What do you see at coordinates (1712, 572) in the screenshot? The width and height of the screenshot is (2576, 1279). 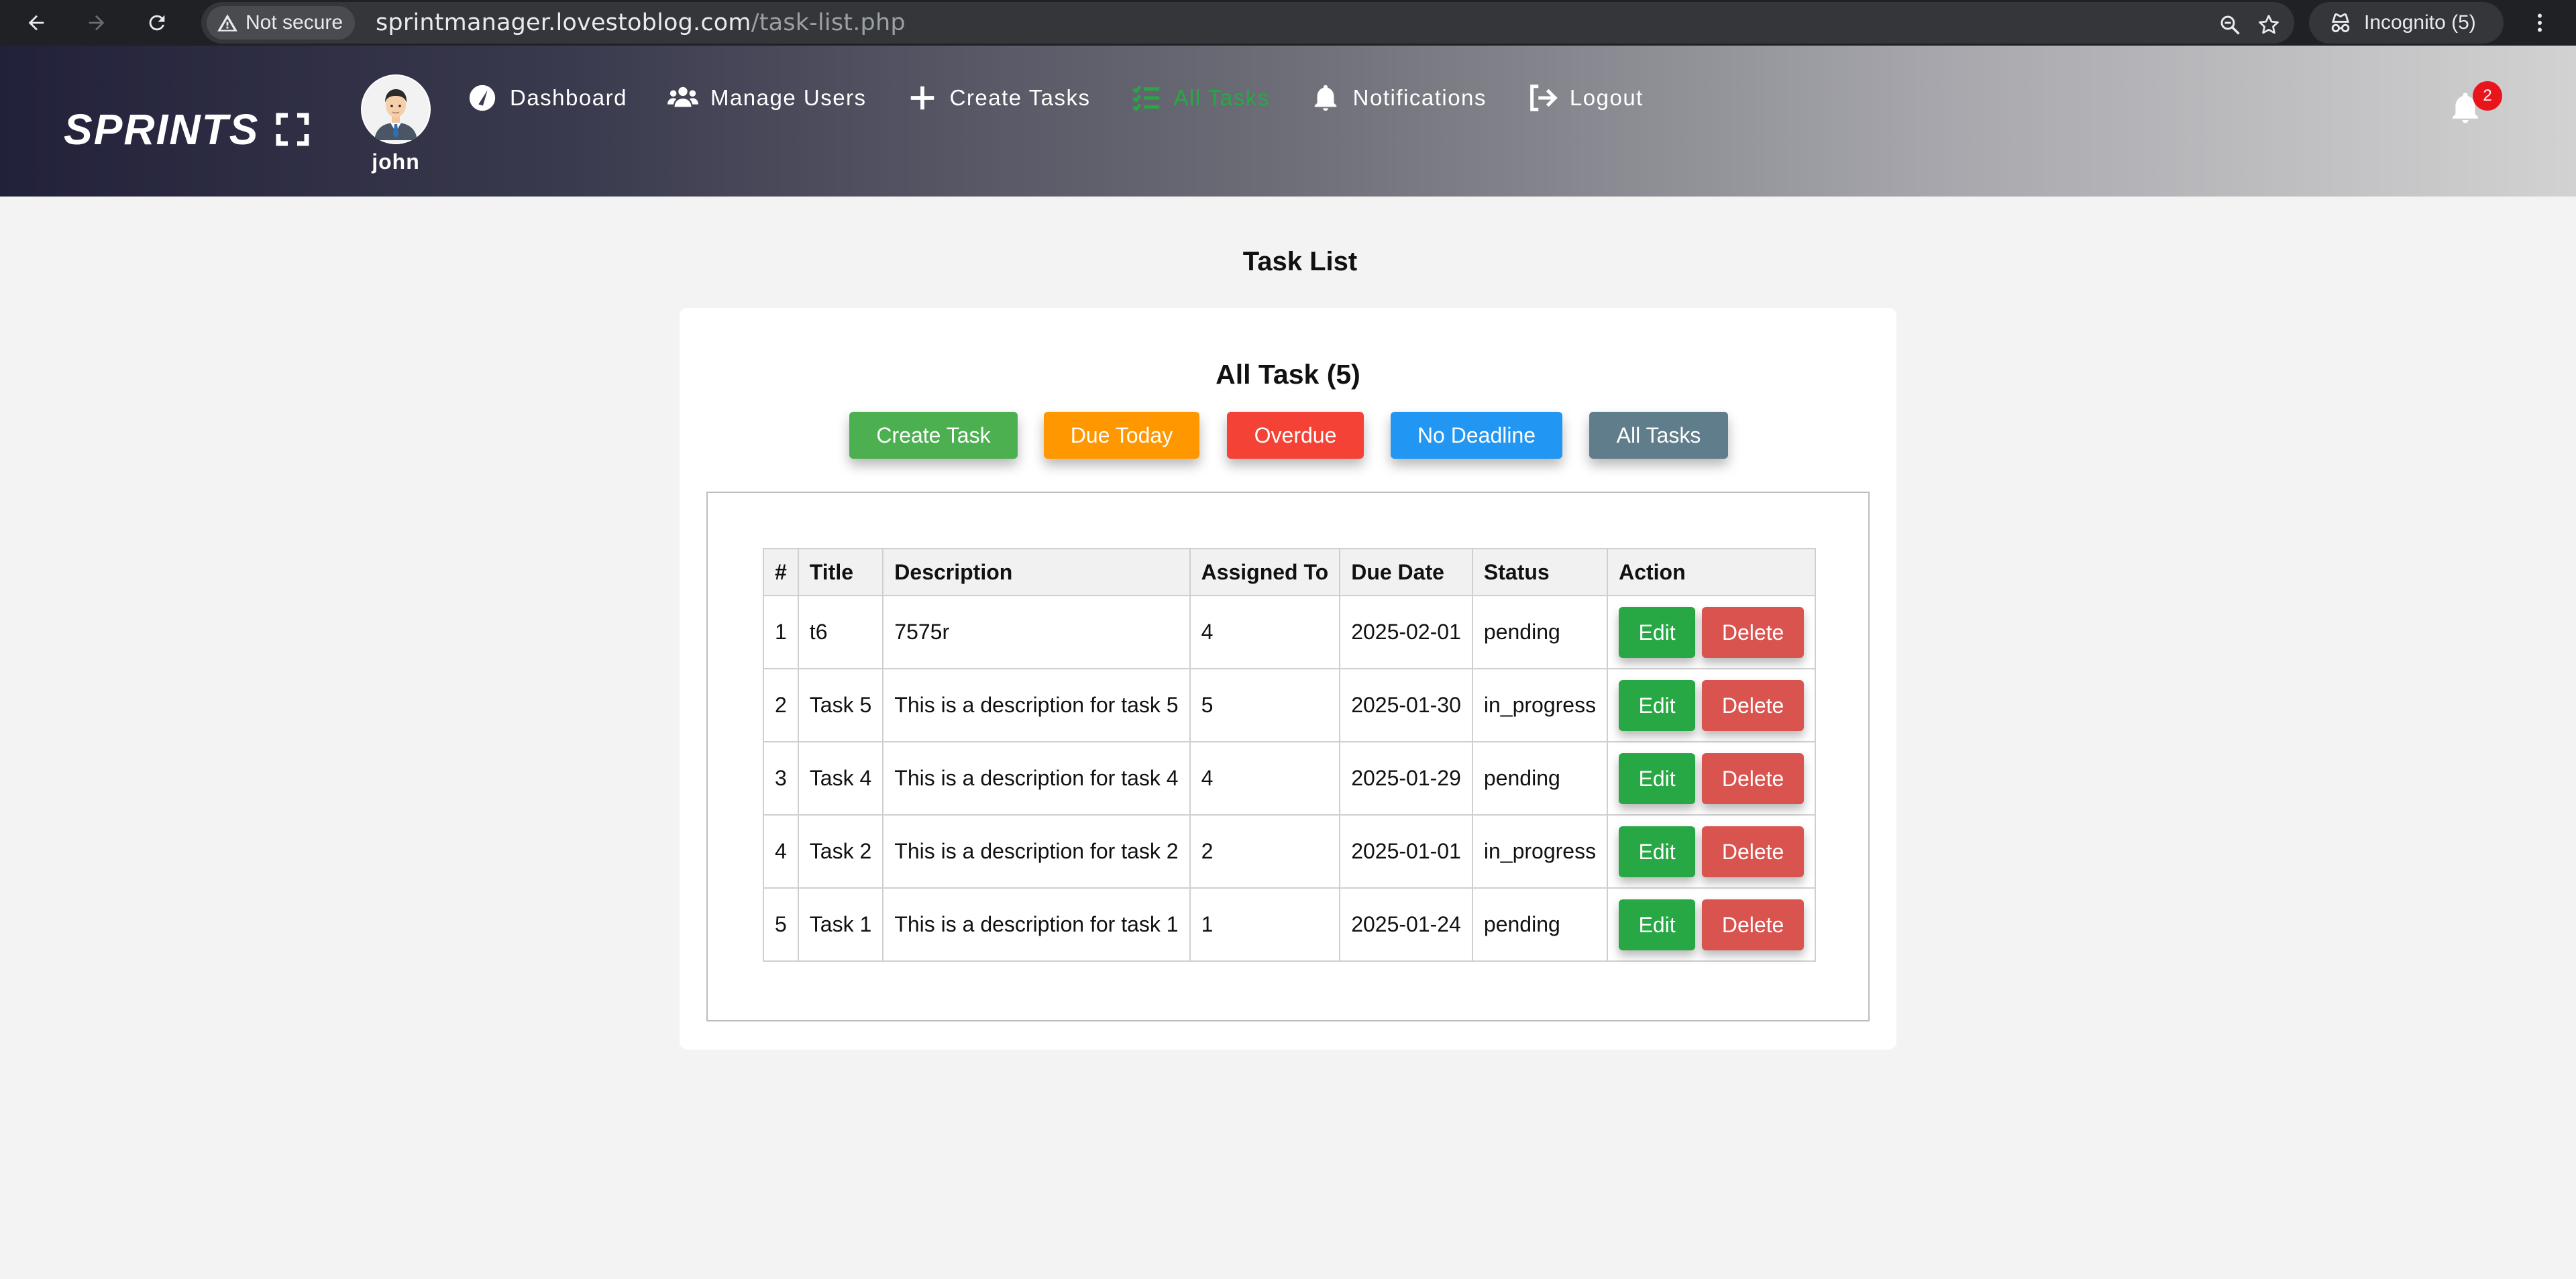 I see `column-header: Action` at bounding box center [1712, 572].